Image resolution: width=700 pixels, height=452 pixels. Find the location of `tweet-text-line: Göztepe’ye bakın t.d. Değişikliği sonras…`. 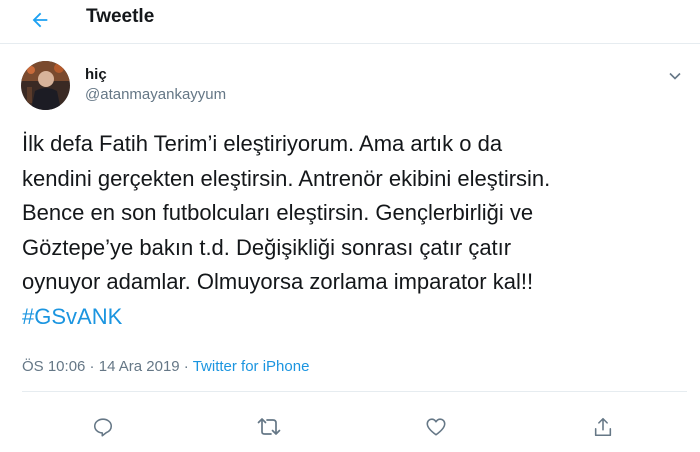

tweet-text-line: Göztepe’ye bakın t.d. Değişikliği sonras… is located at coordinates (267, 247).